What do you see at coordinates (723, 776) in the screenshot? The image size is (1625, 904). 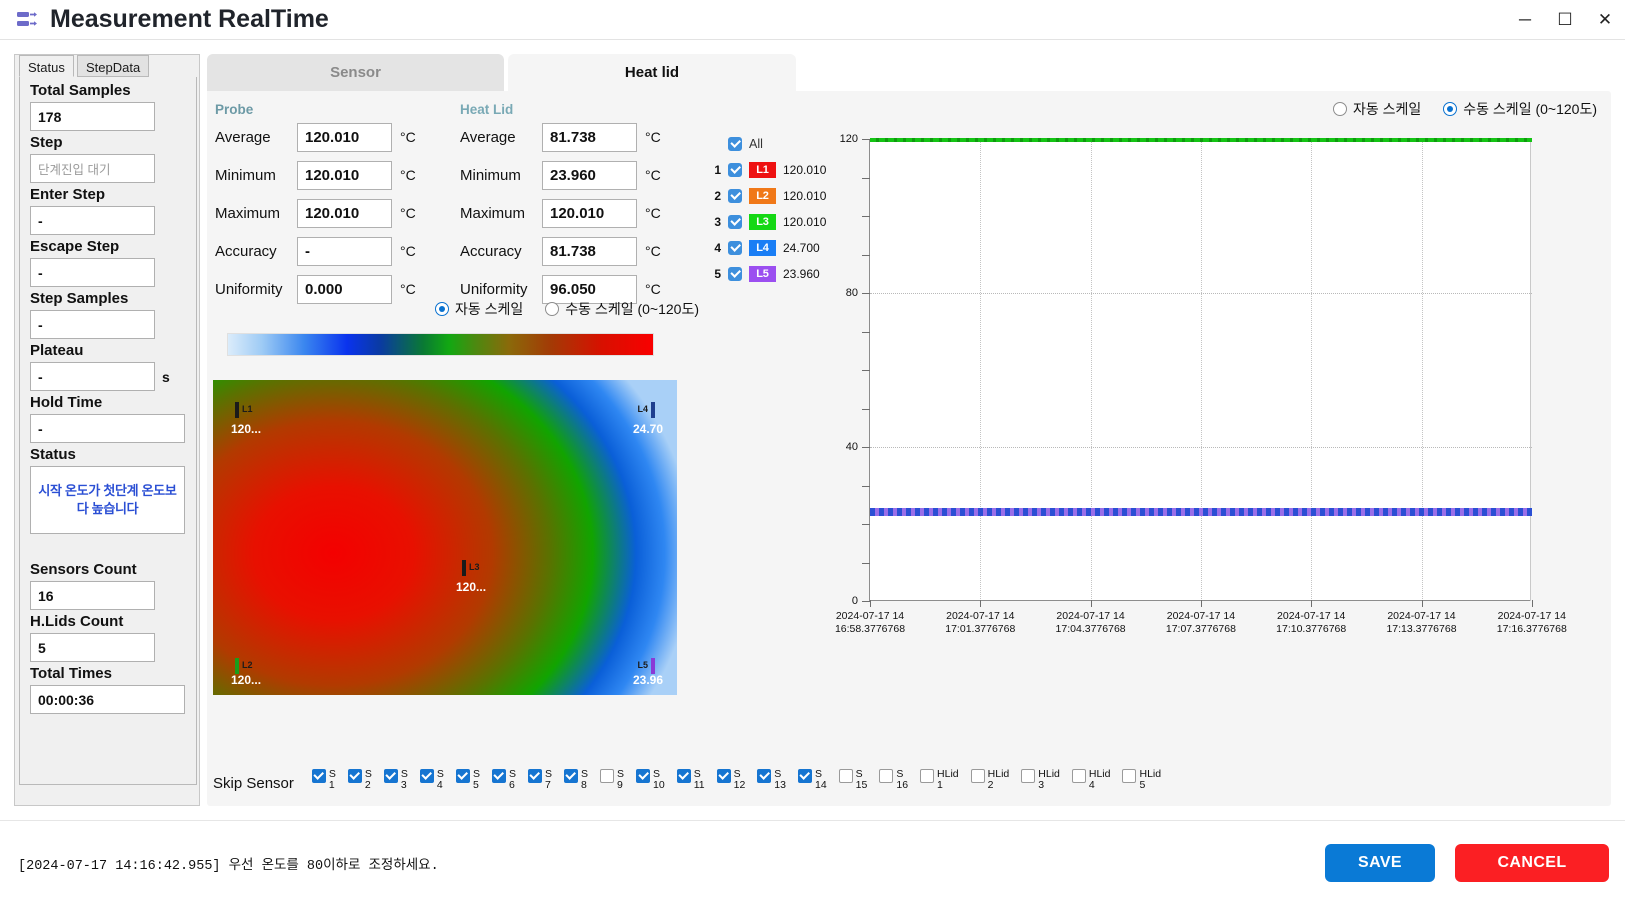 I see `skip-checkbox-s12` at bounding box center [723, 776].